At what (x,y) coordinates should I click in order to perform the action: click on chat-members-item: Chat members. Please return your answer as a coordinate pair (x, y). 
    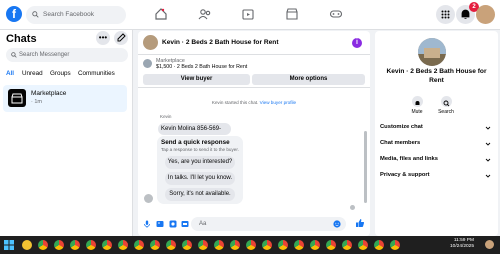
    Looking at the image, I should click on (436, 145).